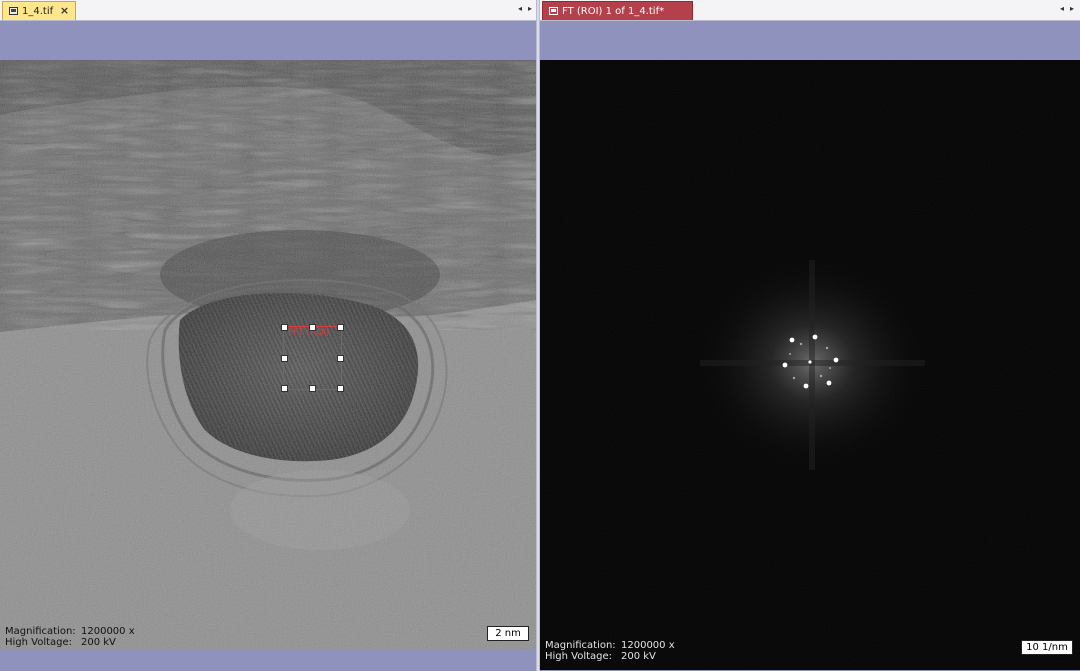  I want to click on close-icon: ×, so click(64, 10).